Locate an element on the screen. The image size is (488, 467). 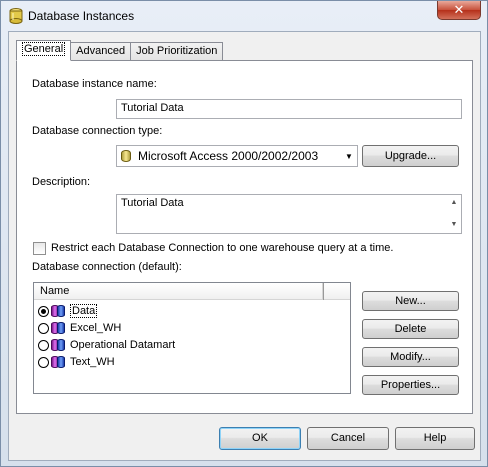
tab-strip: General Advanced Job Prioritization is located at coordinates (120, 50).